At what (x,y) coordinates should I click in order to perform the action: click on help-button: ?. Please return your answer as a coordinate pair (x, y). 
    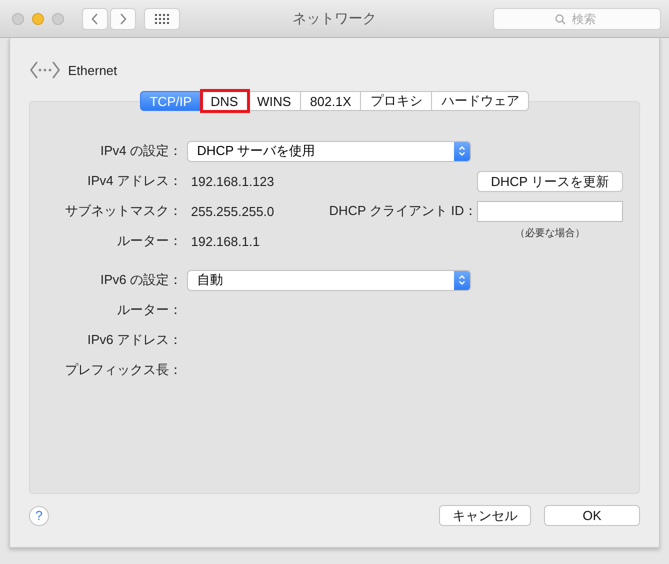
    Looking at the image, I should click on (39, 516).